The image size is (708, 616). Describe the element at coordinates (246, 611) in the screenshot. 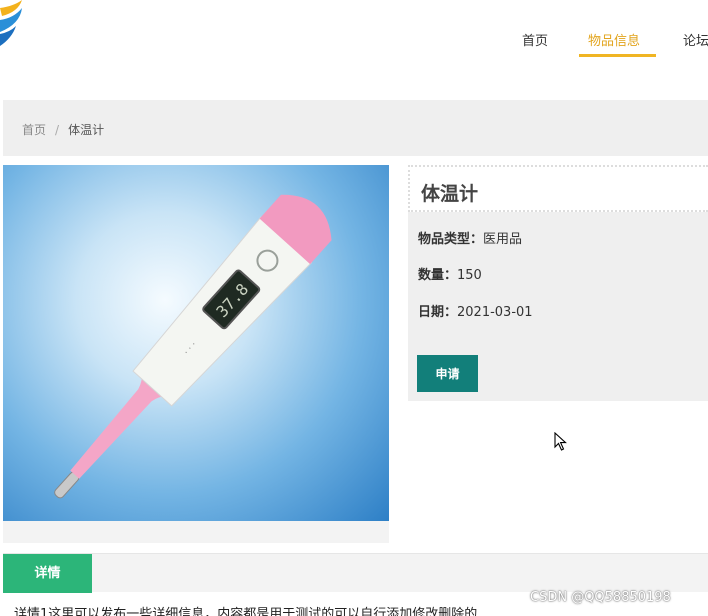

I see `detail-text: 详情1这里可以发布一些详细信息，内容都是用于测试的可以自行添加修改删除的` at that location.